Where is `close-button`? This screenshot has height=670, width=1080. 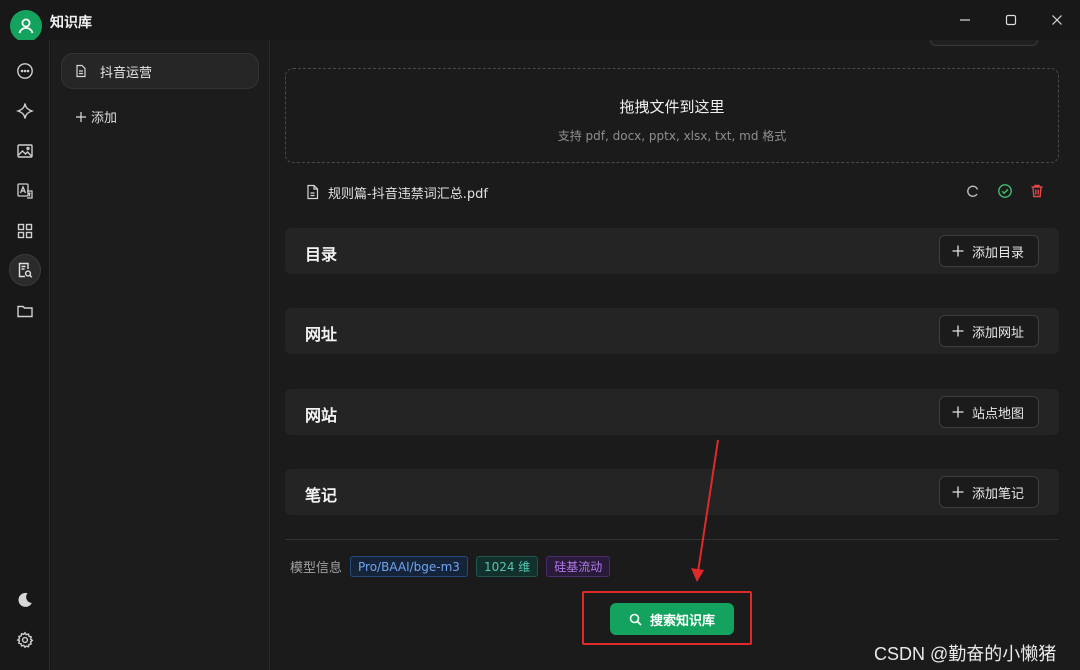
close-button is located at coordinates (1057, 20).